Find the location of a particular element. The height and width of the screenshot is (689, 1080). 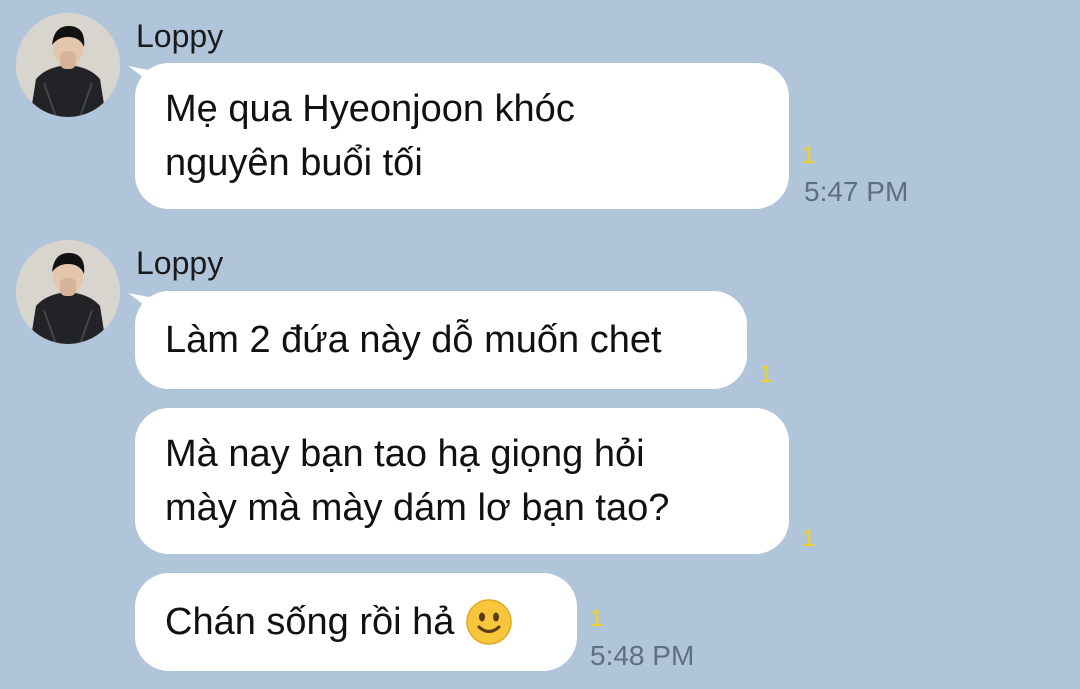

message-bubble: Chán sống rồi hả is located at coordinates (356, 622).